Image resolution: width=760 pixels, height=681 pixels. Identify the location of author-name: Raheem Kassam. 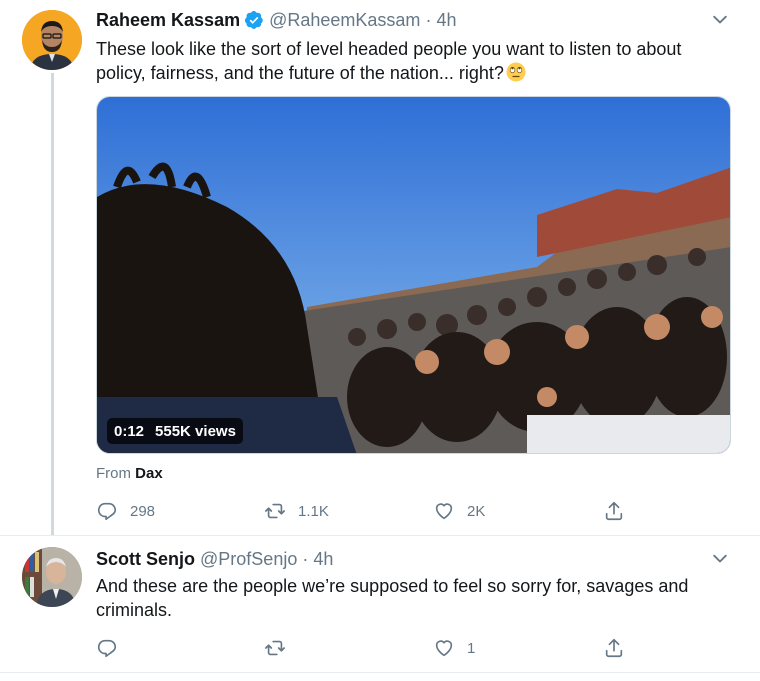
(168, 20).